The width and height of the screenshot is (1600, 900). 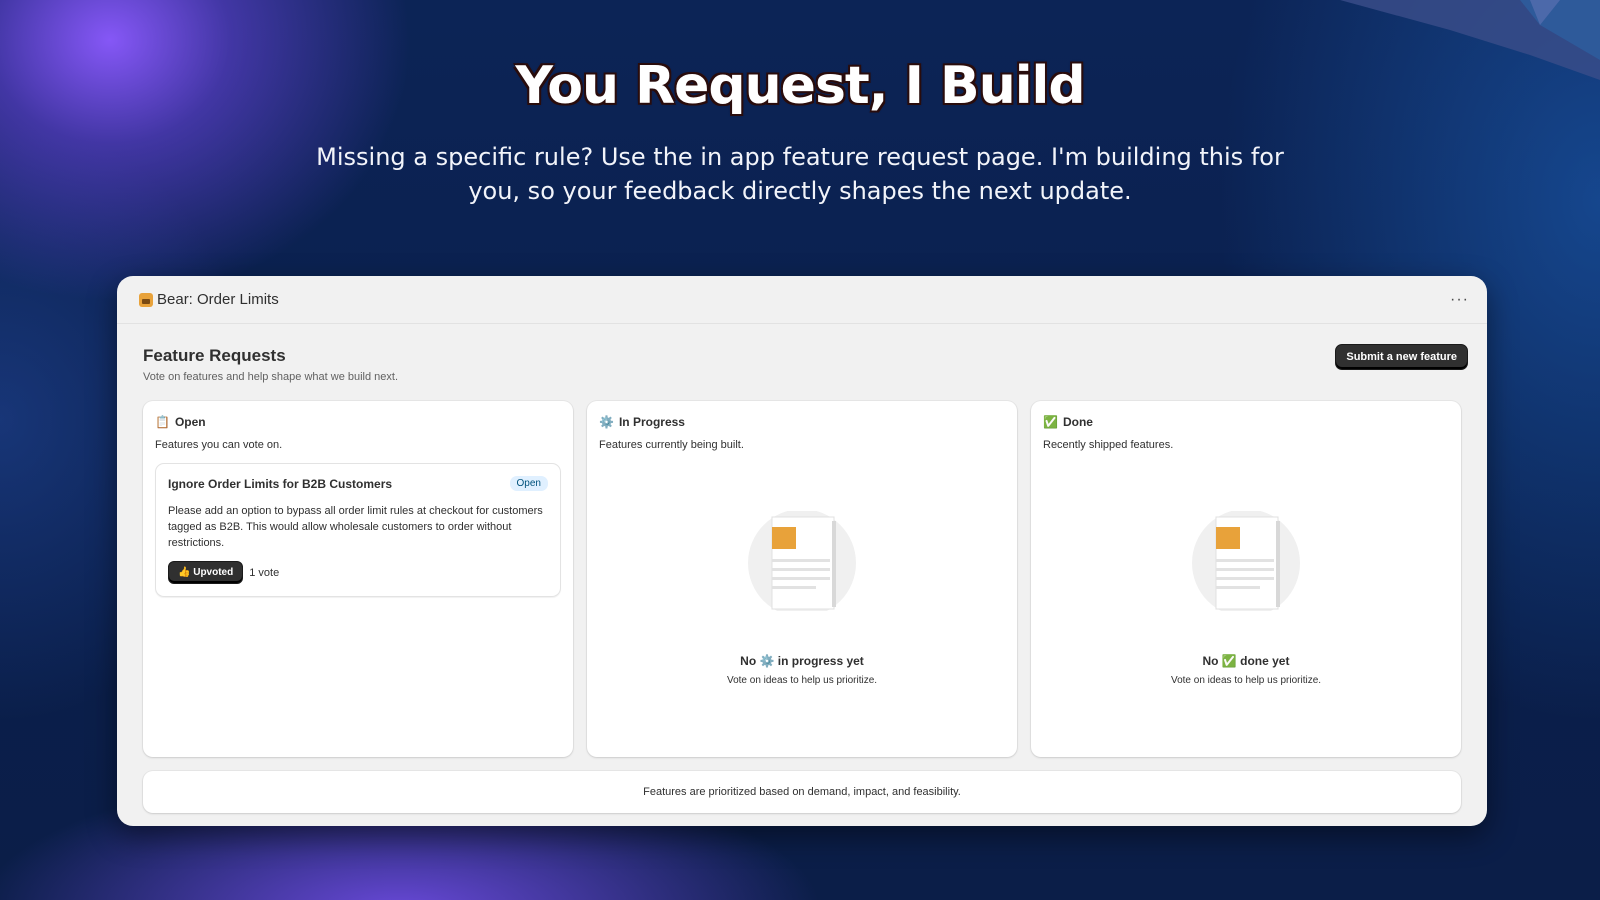 I want to click on column-header: 📋 Open, so click(x=358, y=422).